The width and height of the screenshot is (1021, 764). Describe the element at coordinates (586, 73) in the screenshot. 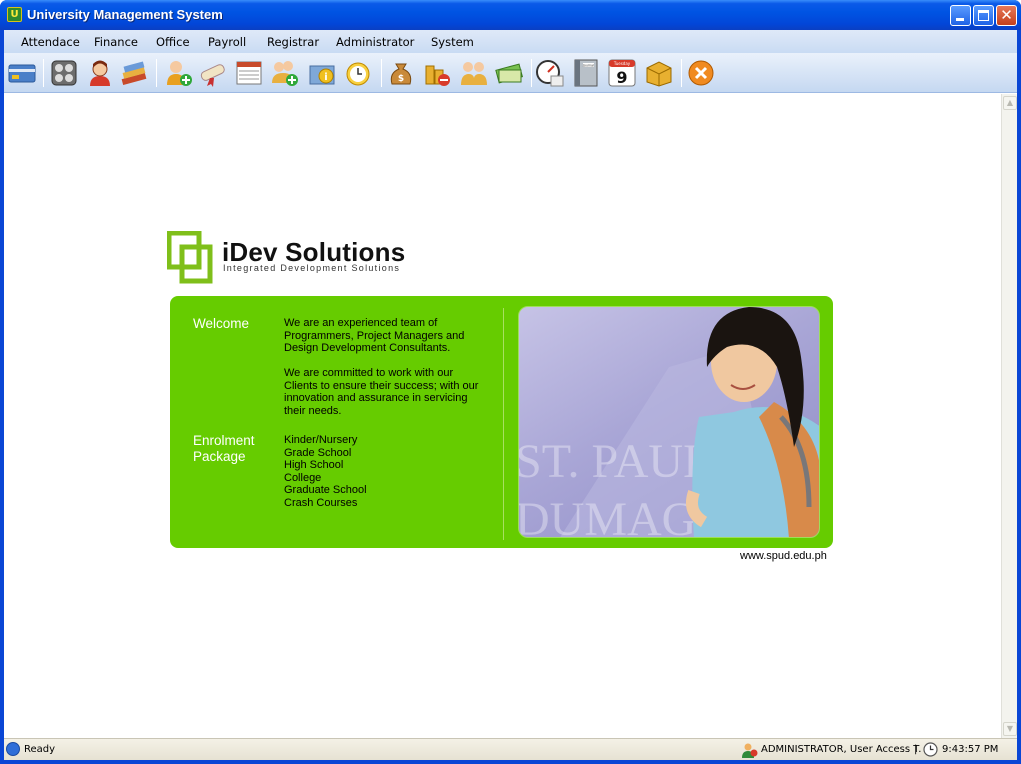

I see `journal-book-icon: Journal` at that location.